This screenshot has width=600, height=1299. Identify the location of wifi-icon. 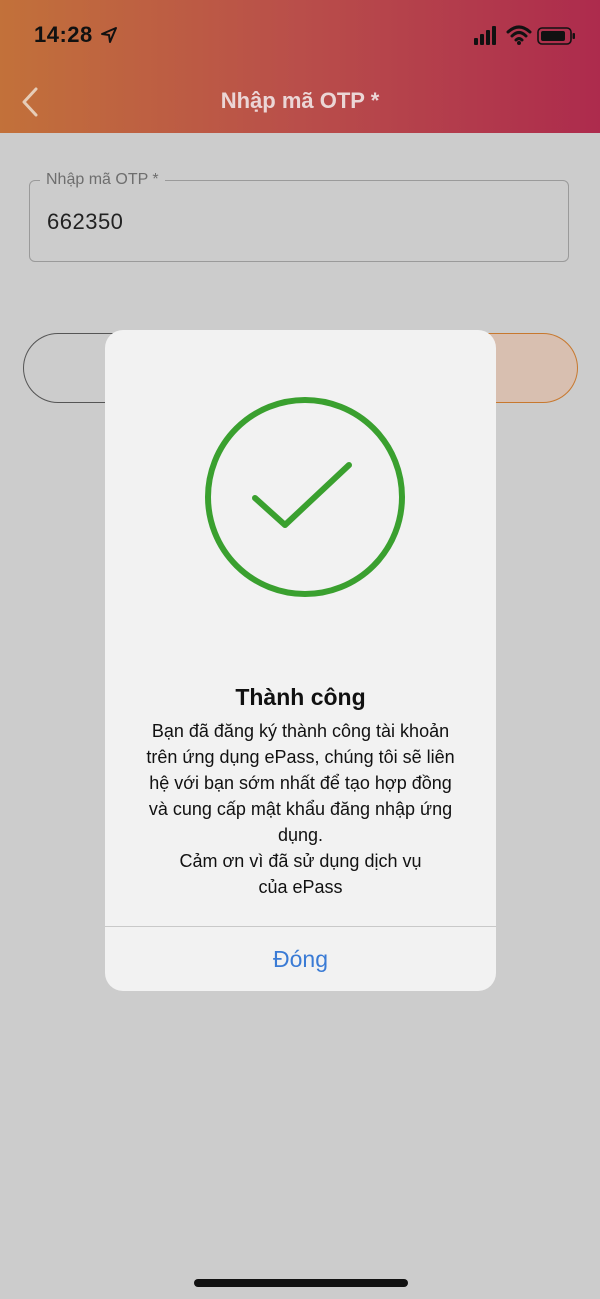
(519, 35).